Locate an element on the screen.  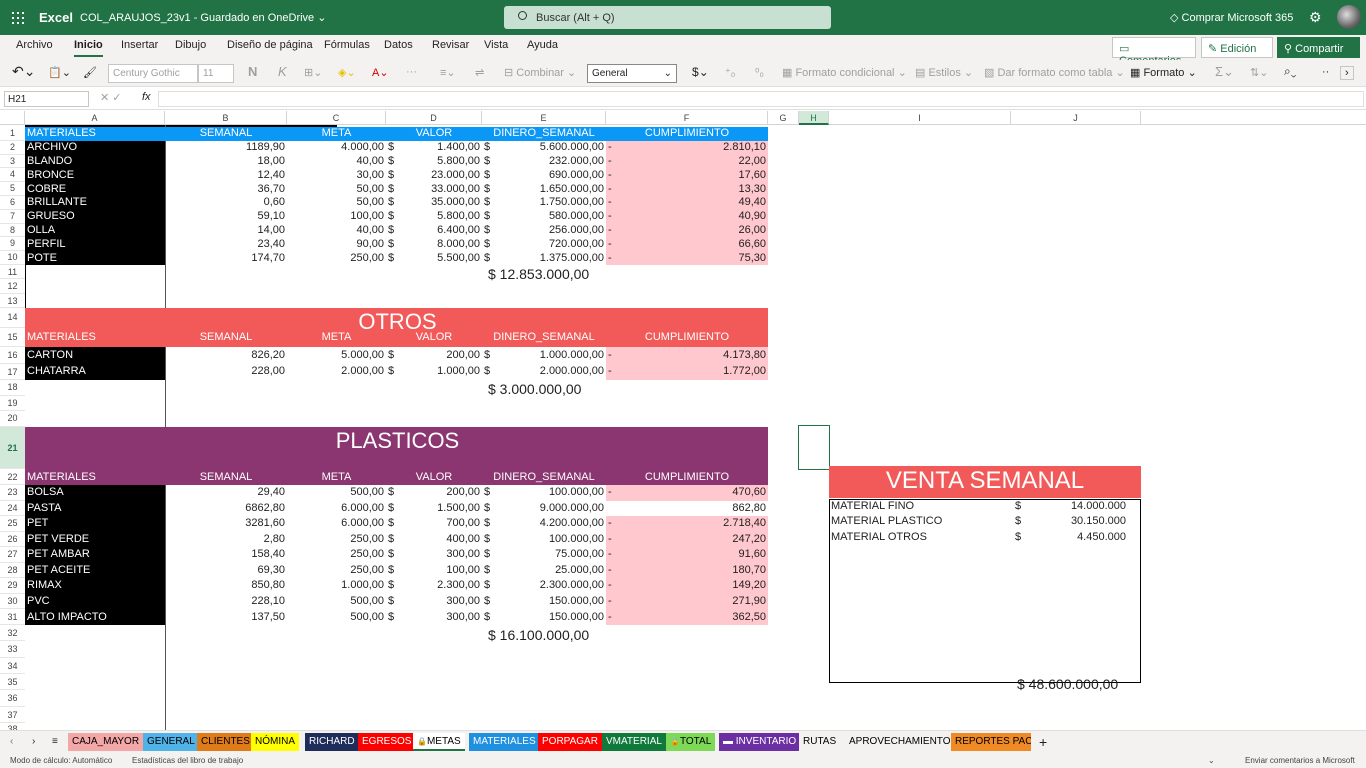
sheet-tab-materiales: MATERIALES is located at coordinates (504, 742).